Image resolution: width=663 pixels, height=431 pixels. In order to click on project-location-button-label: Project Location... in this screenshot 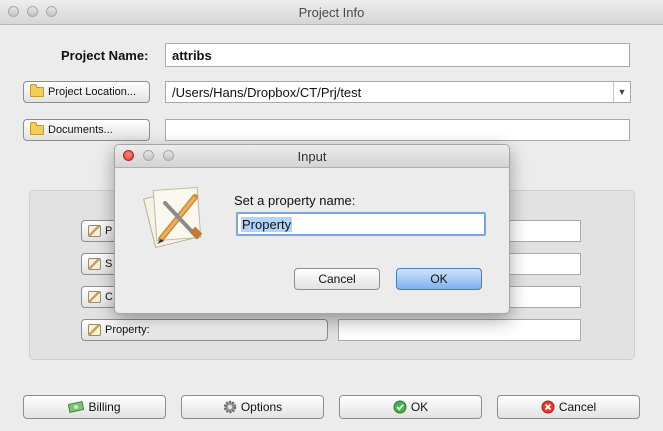, I will do `click(92, 92)`.